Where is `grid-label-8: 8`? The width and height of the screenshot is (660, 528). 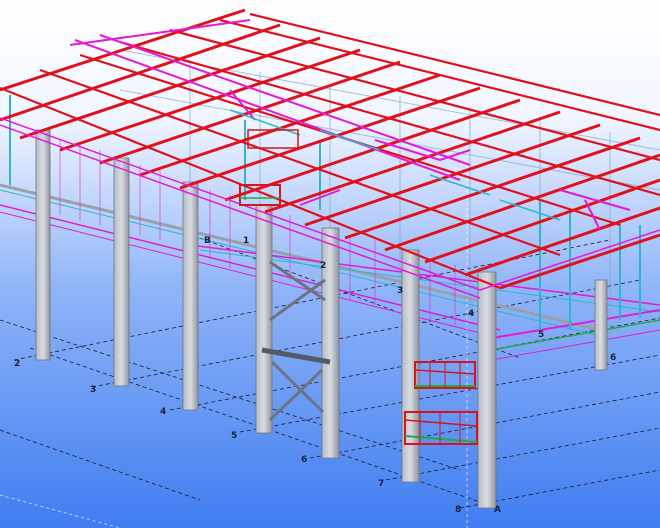 grid-label-8: 8 is located at coordinates (458, 510).